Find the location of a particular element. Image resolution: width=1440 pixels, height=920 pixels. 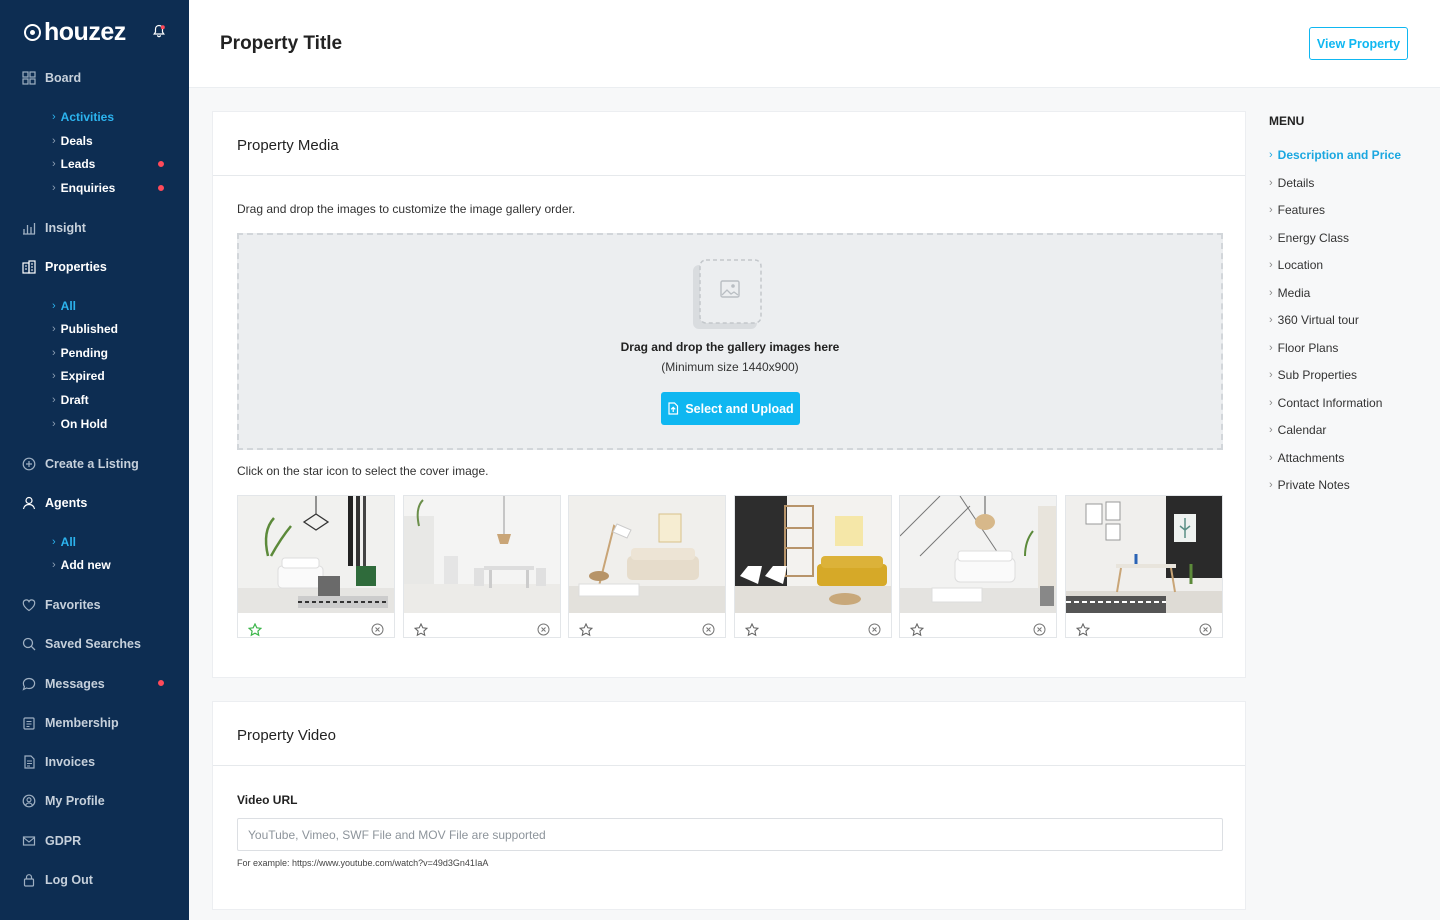

dashboard-icon is located at coordinates (29, 78).